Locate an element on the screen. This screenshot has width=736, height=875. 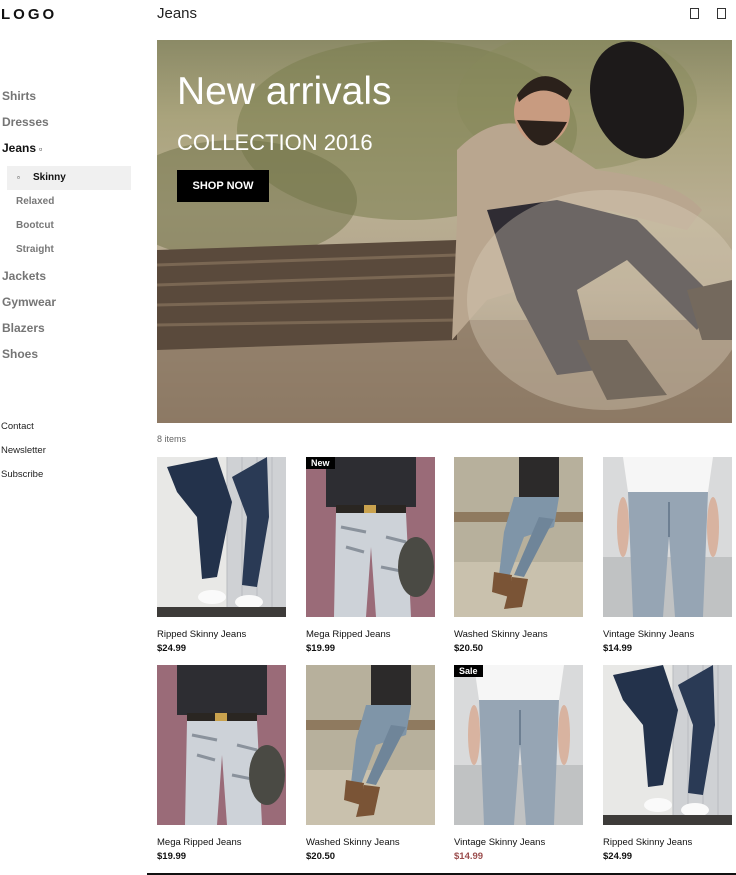
product-card: New Mega Ripped Jeans $19.99 is located at coordinates (370, 555).